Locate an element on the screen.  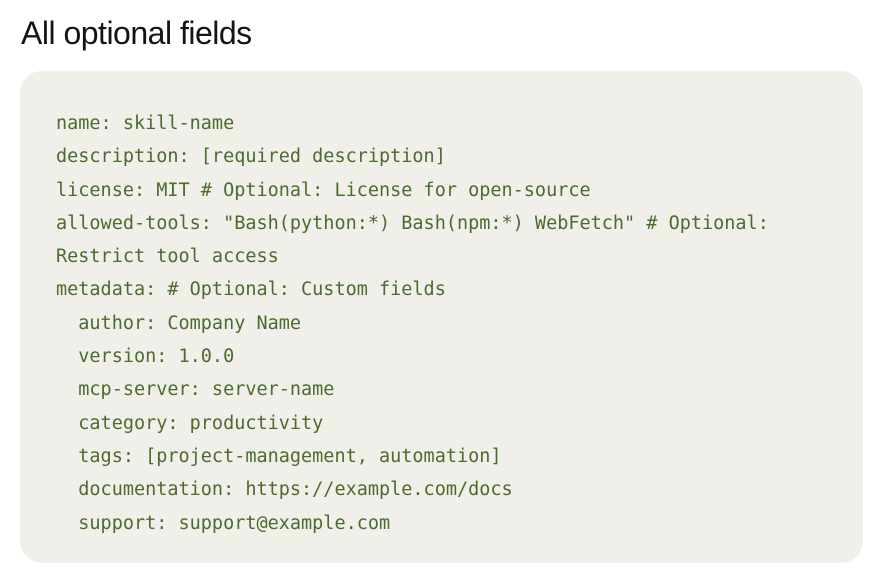
code-line: author: Company Name is located at coordinates (179, 323).